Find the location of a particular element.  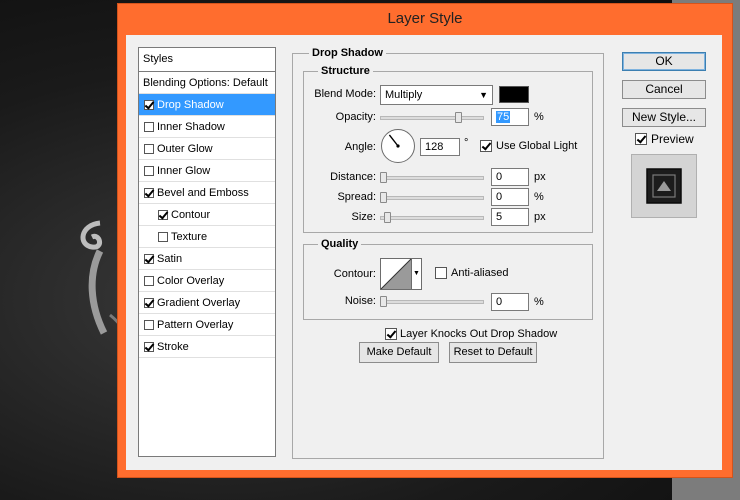

anti-aliased-label: Anti-aliased is located at coordinates (480, 273).